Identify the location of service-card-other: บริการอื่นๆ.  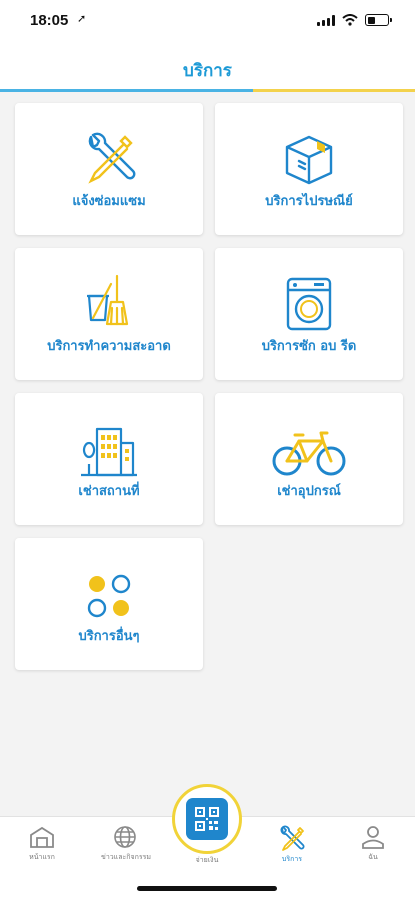
(109, 604).